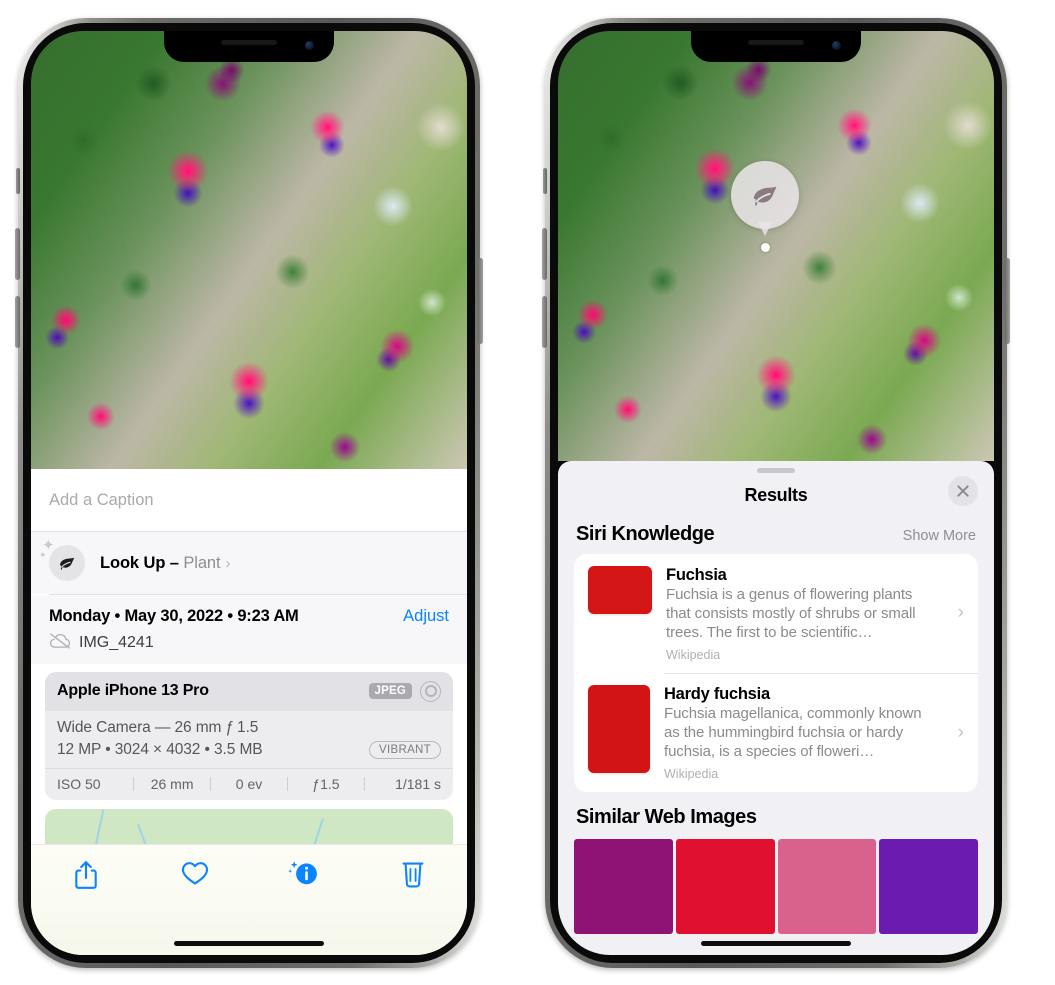  What do you see at coordinates (776, 886) in the screenshot?
I see `similar-images-grid` at bounding box center [776, 886].